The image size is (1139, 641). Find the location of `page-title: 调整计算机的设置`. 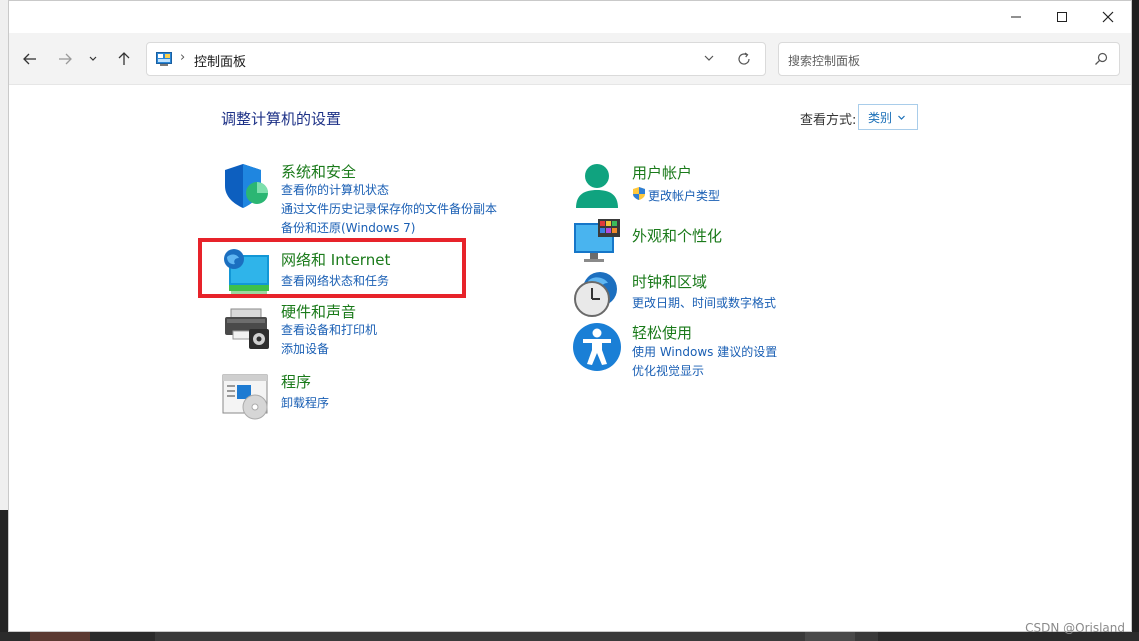

page-title: 调整计算机的设置 is located at coordinates (281, 119).